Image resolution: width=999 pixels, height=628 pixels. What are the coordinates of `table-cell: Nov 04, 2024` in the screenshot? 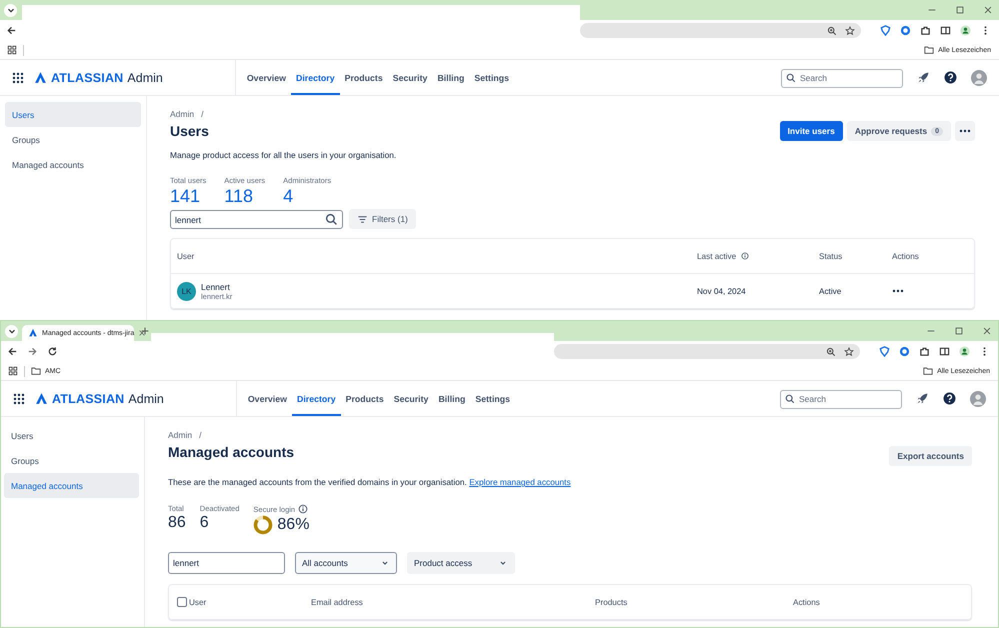 It's located at (721, 291).